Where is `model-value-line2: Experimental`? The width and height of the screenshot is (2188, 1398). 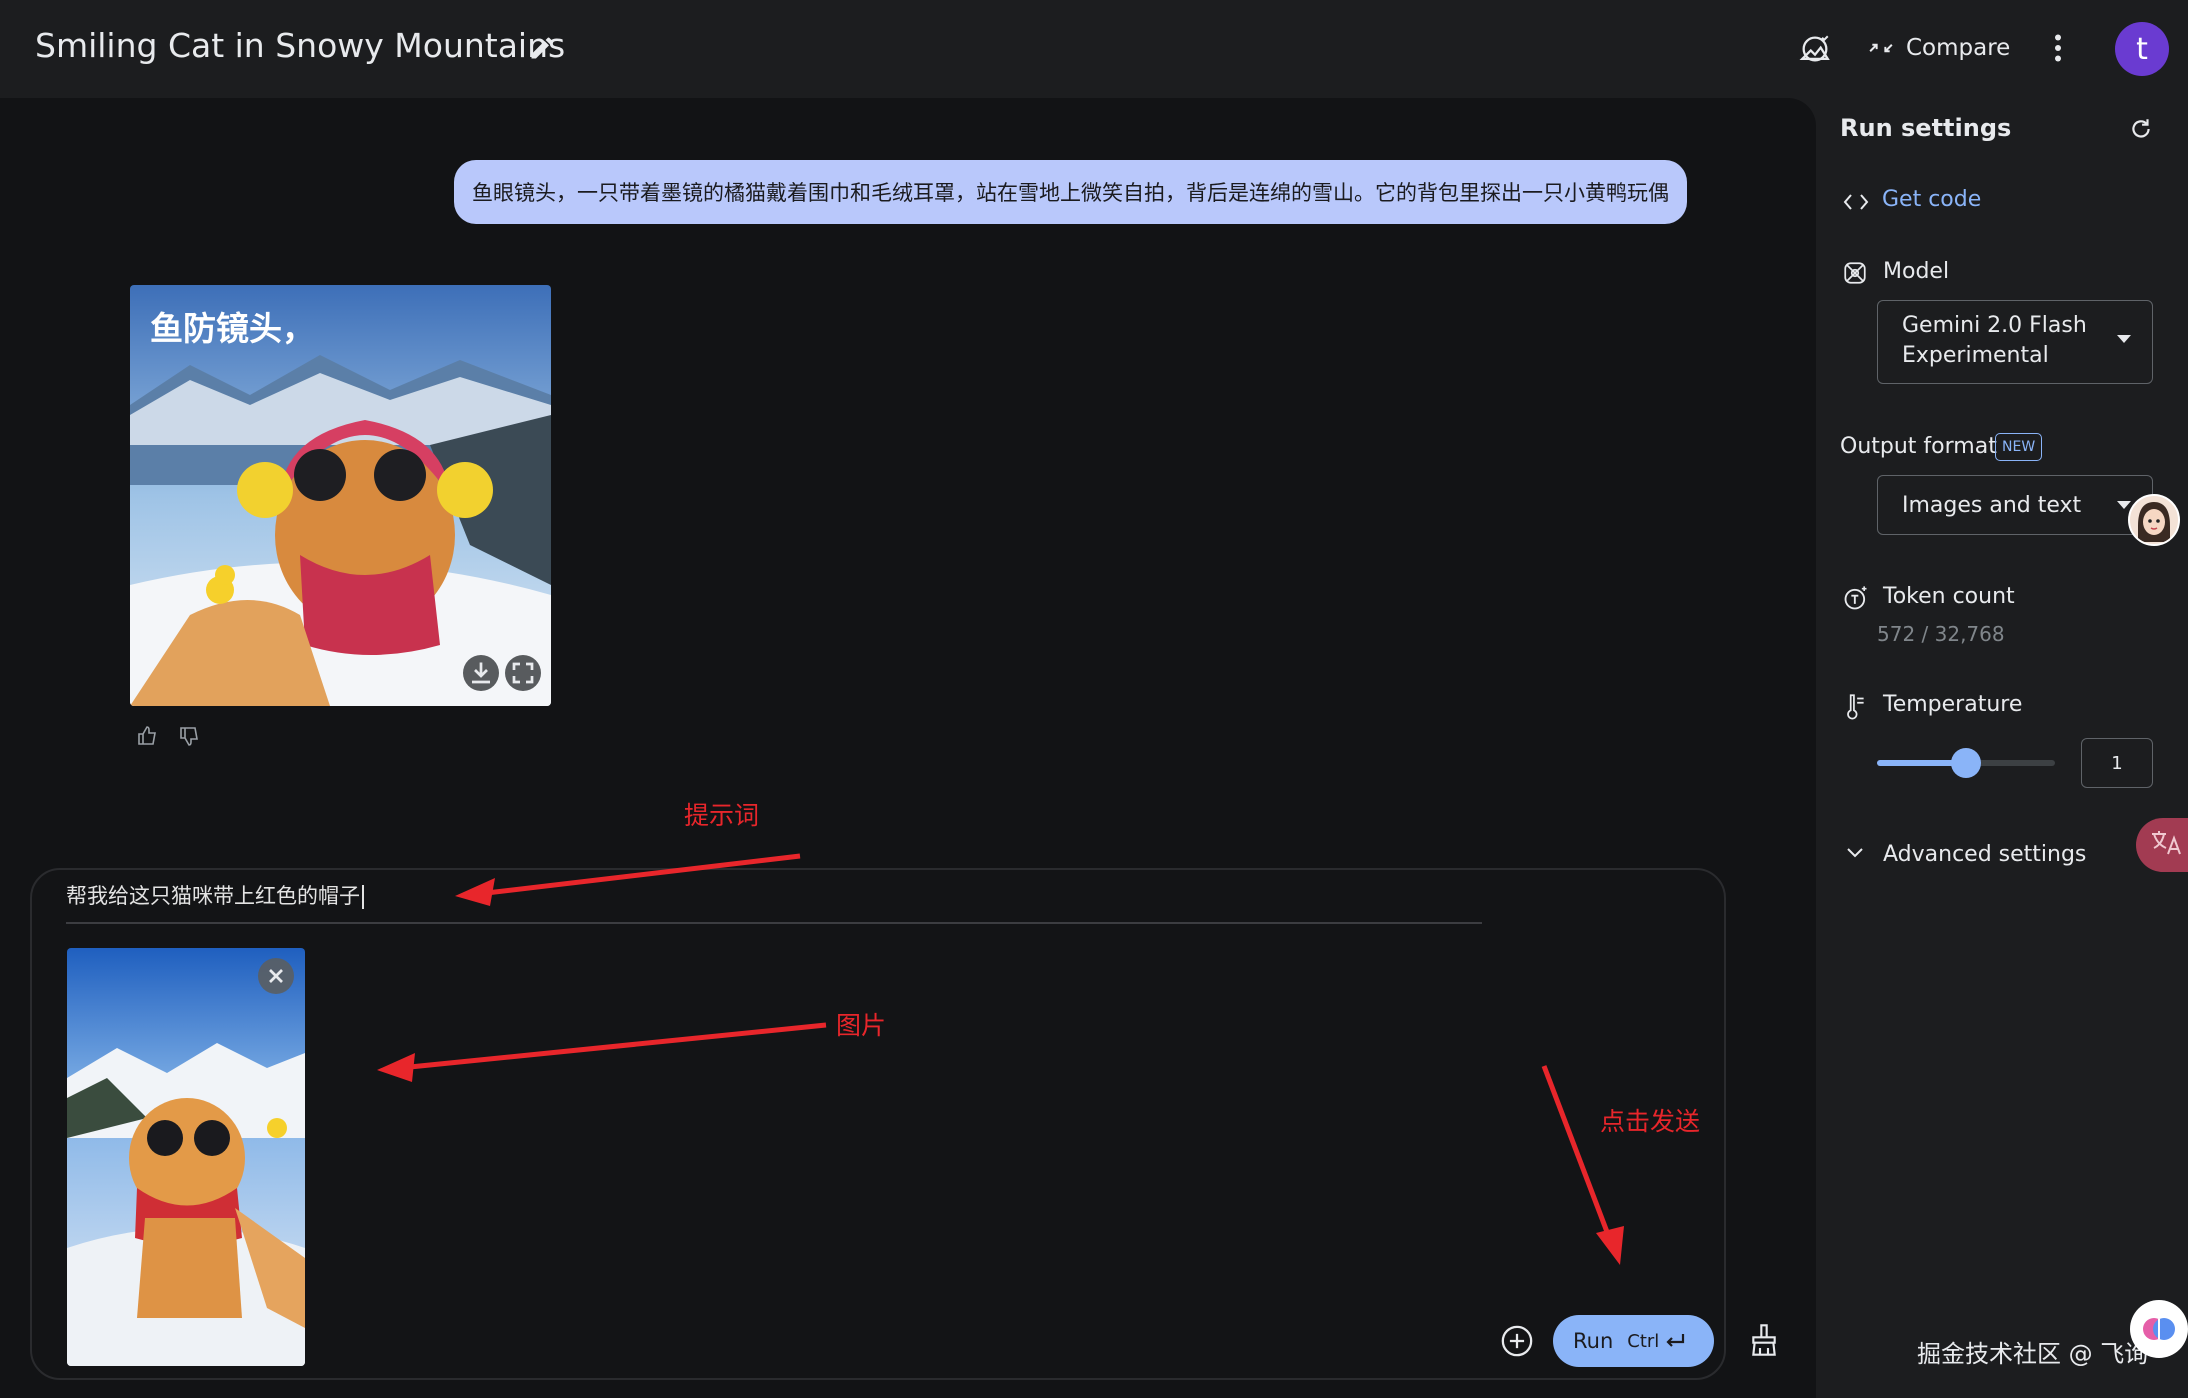
model-value-line2: Experimental is located at coordinates (1975, 355).